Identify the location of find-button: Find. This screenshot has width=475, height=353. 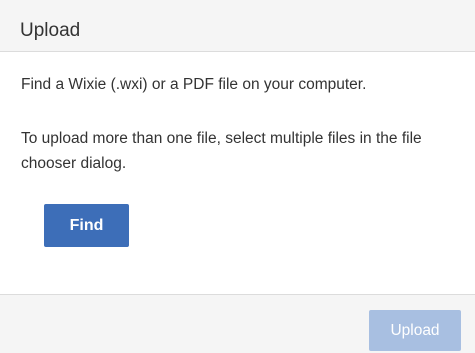
(86, 225).